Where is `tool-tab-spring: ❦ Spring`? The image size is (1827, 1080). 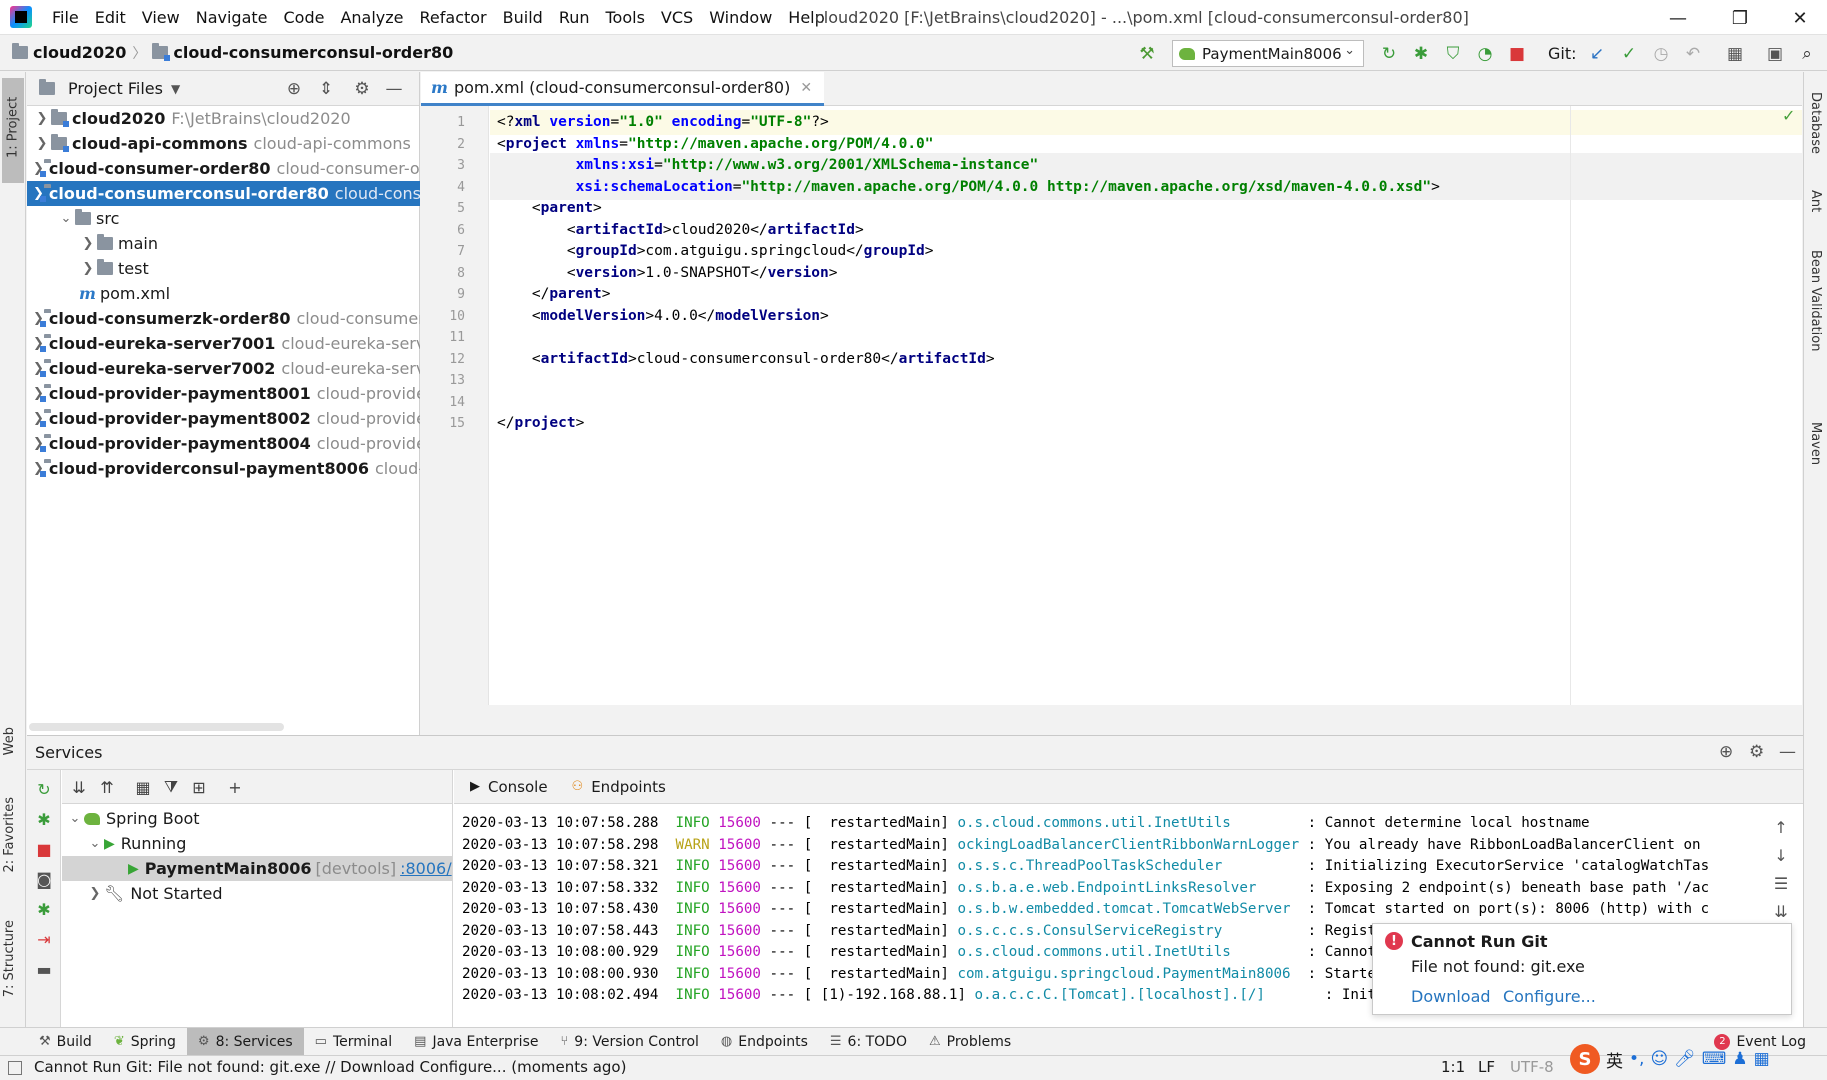 tool-tab-spring: ❦ Spring is located at coordinates (145, 1042).